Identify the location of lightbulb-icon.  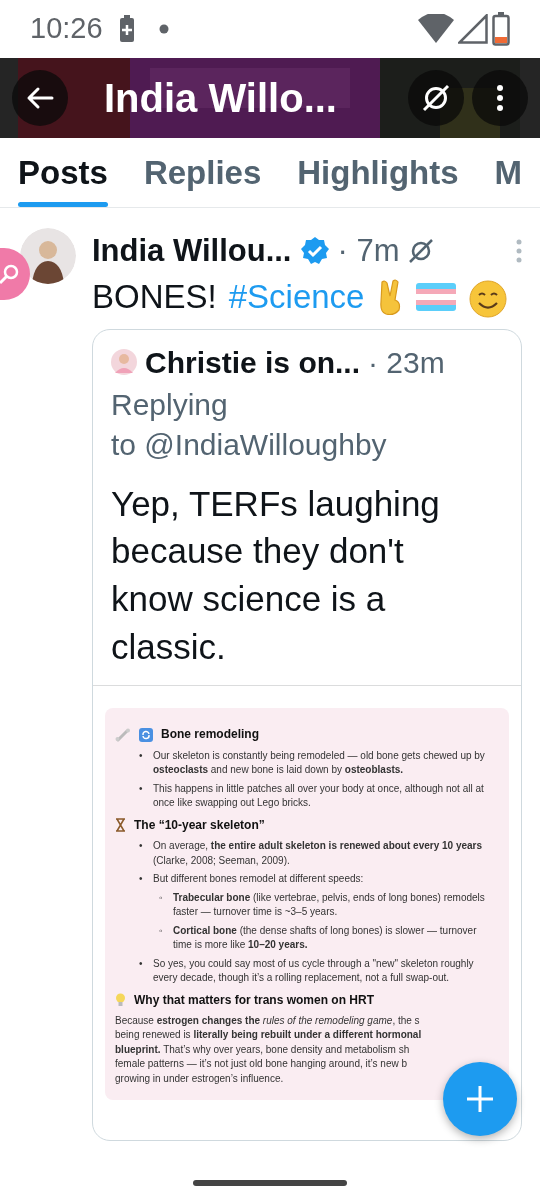
(120, 1000).